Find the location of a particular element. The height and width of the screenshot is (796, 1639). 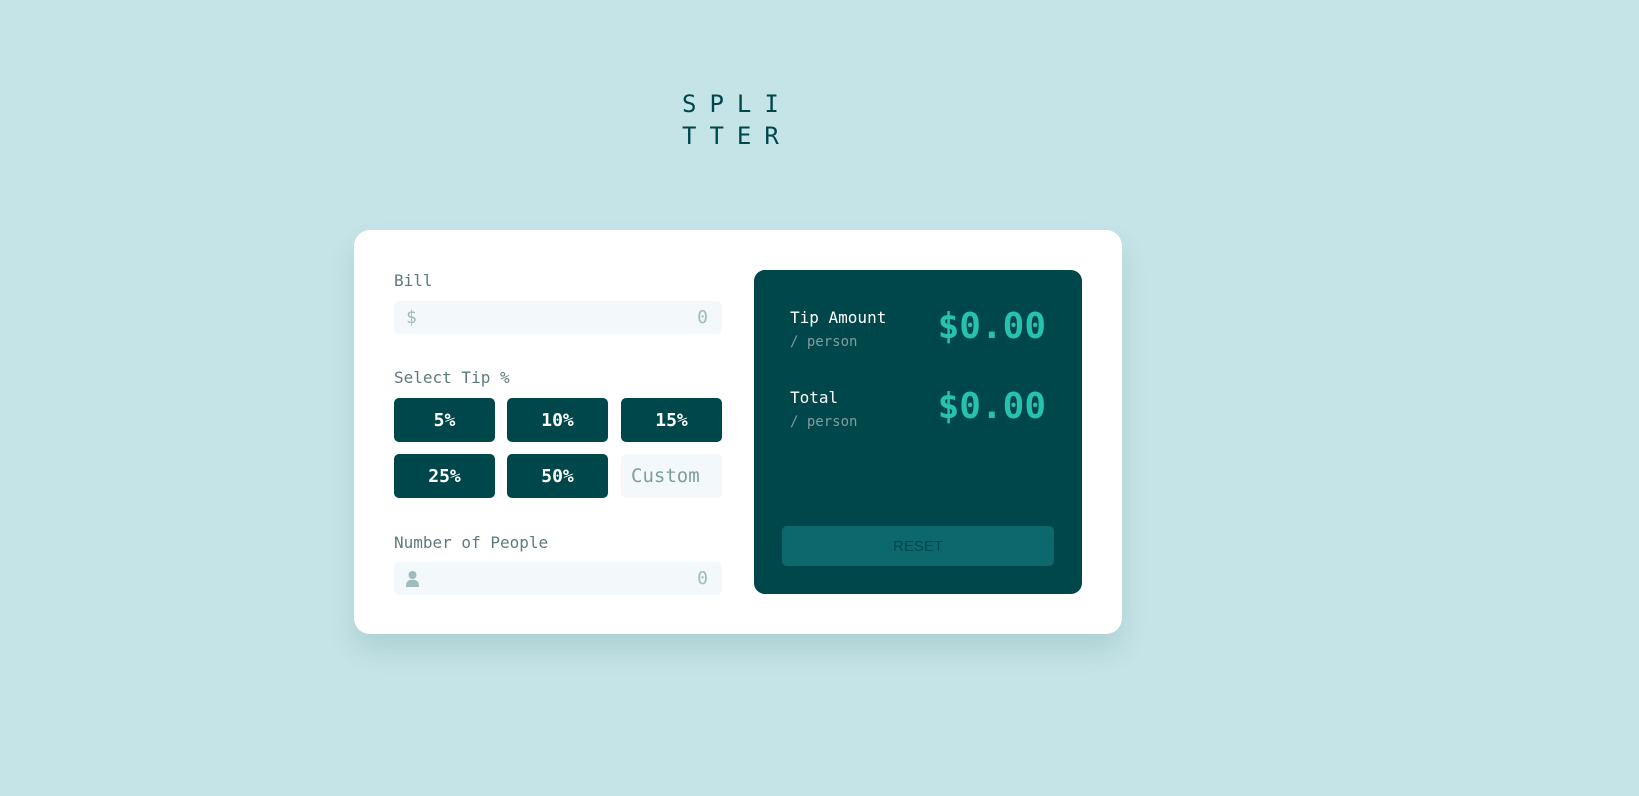

reset-button: RESET is located at coordinates (918, 546).